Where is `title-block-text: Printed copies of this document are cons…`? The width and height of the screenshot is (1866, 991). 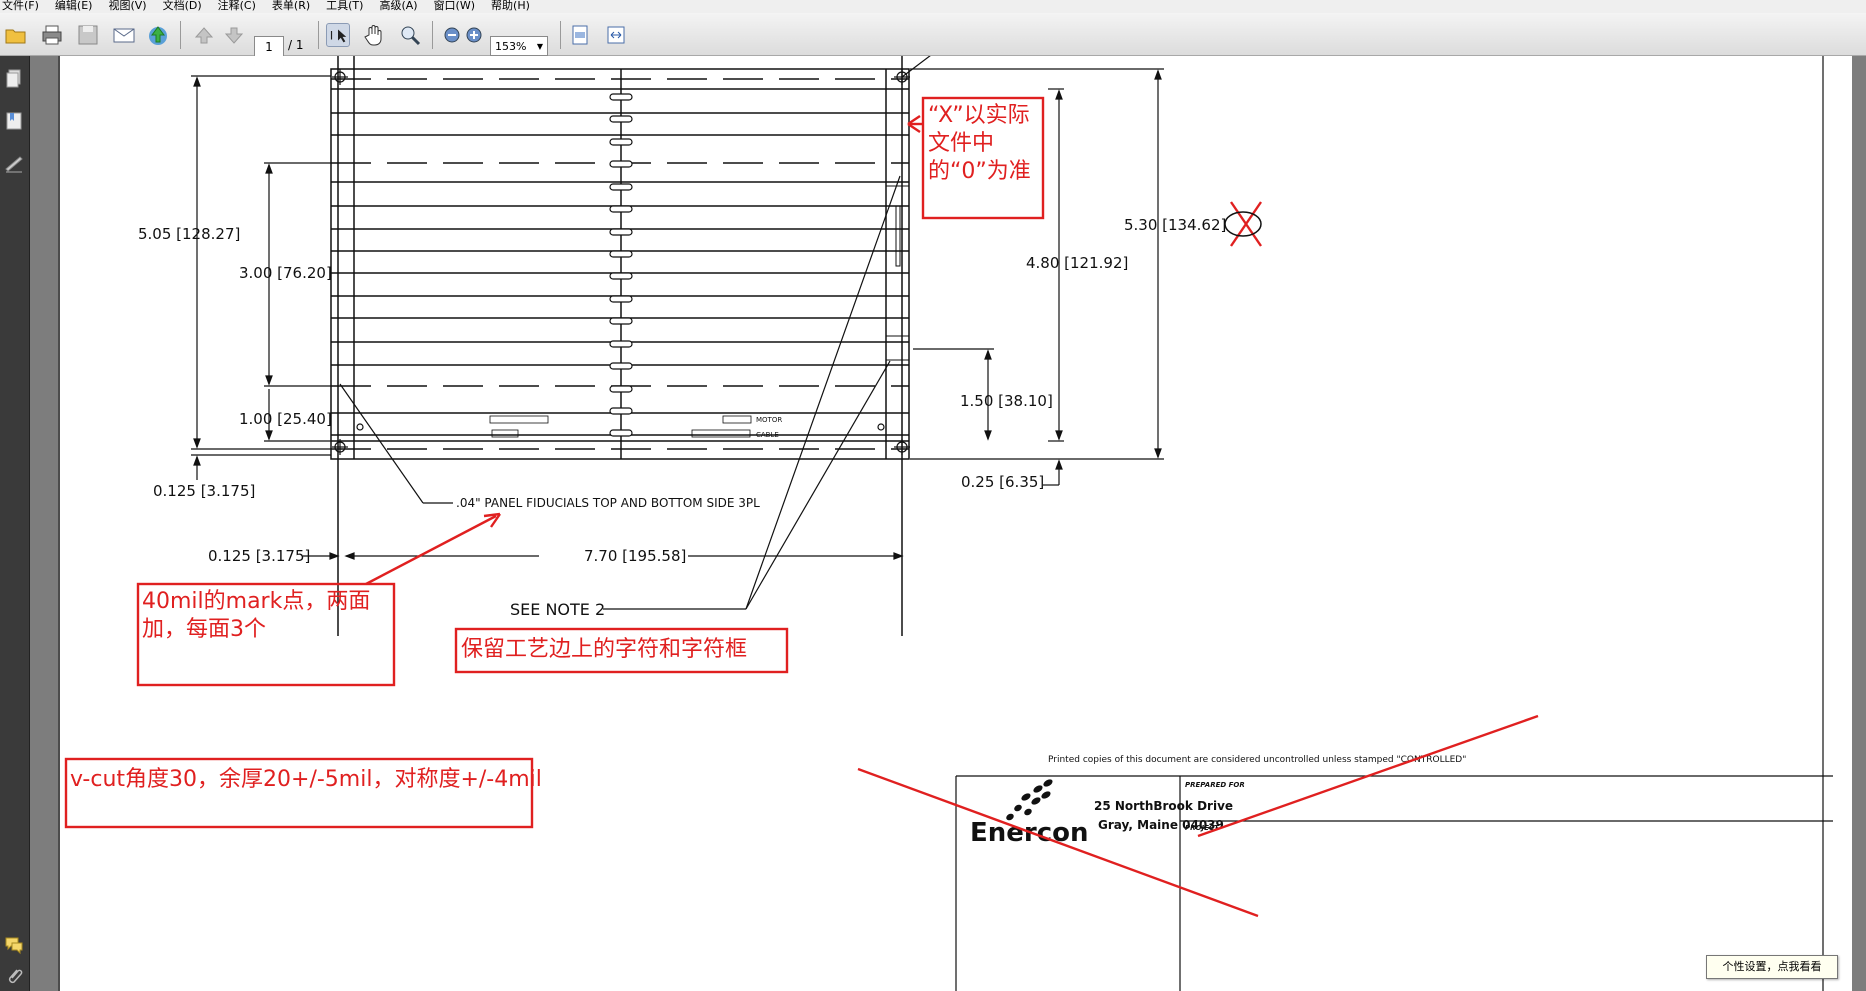
title-block-text: Printed copies of this document are cons… is located at coordinates (1218, 801).